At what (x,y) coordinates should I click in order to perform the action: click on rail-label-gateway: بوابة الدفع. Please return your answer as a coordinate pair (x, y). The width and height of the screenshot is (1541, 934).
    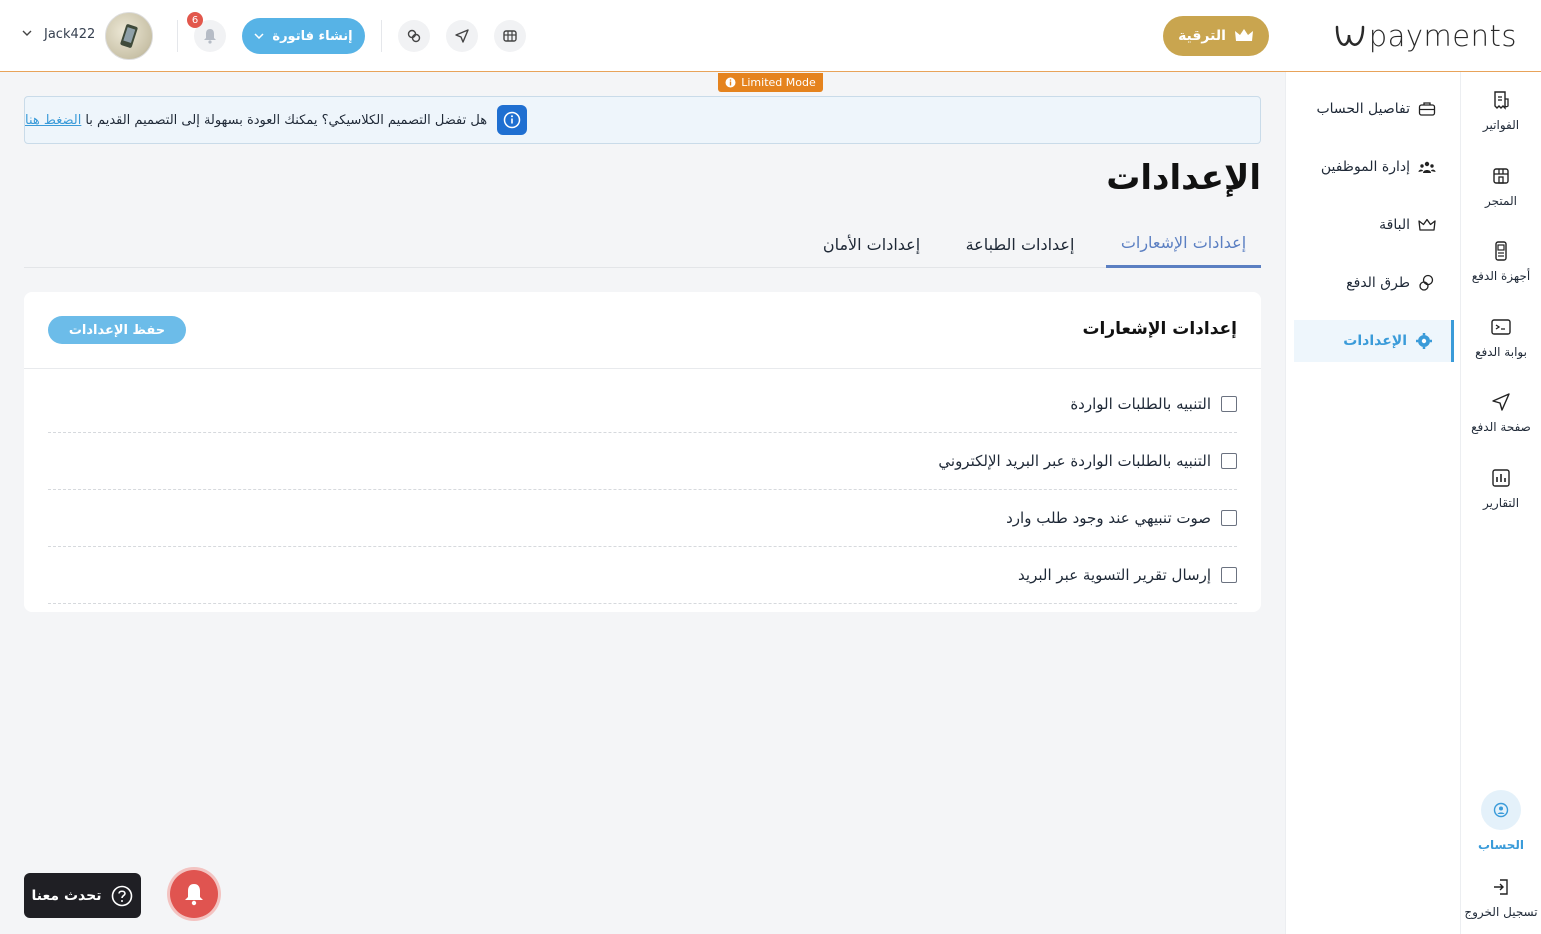
    Looking at the image, I should click on (1501, 352).